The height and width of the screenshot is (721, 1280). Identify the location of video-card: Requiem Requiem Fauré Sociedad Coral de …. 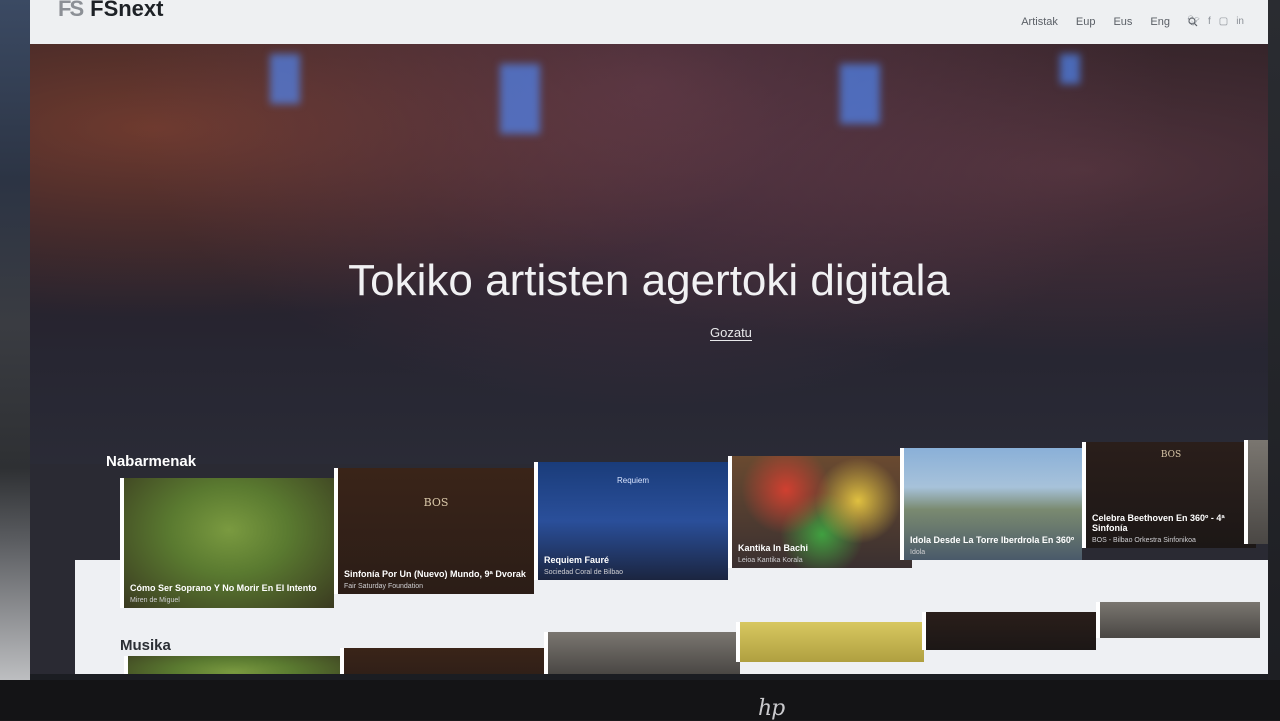
(631, 521).